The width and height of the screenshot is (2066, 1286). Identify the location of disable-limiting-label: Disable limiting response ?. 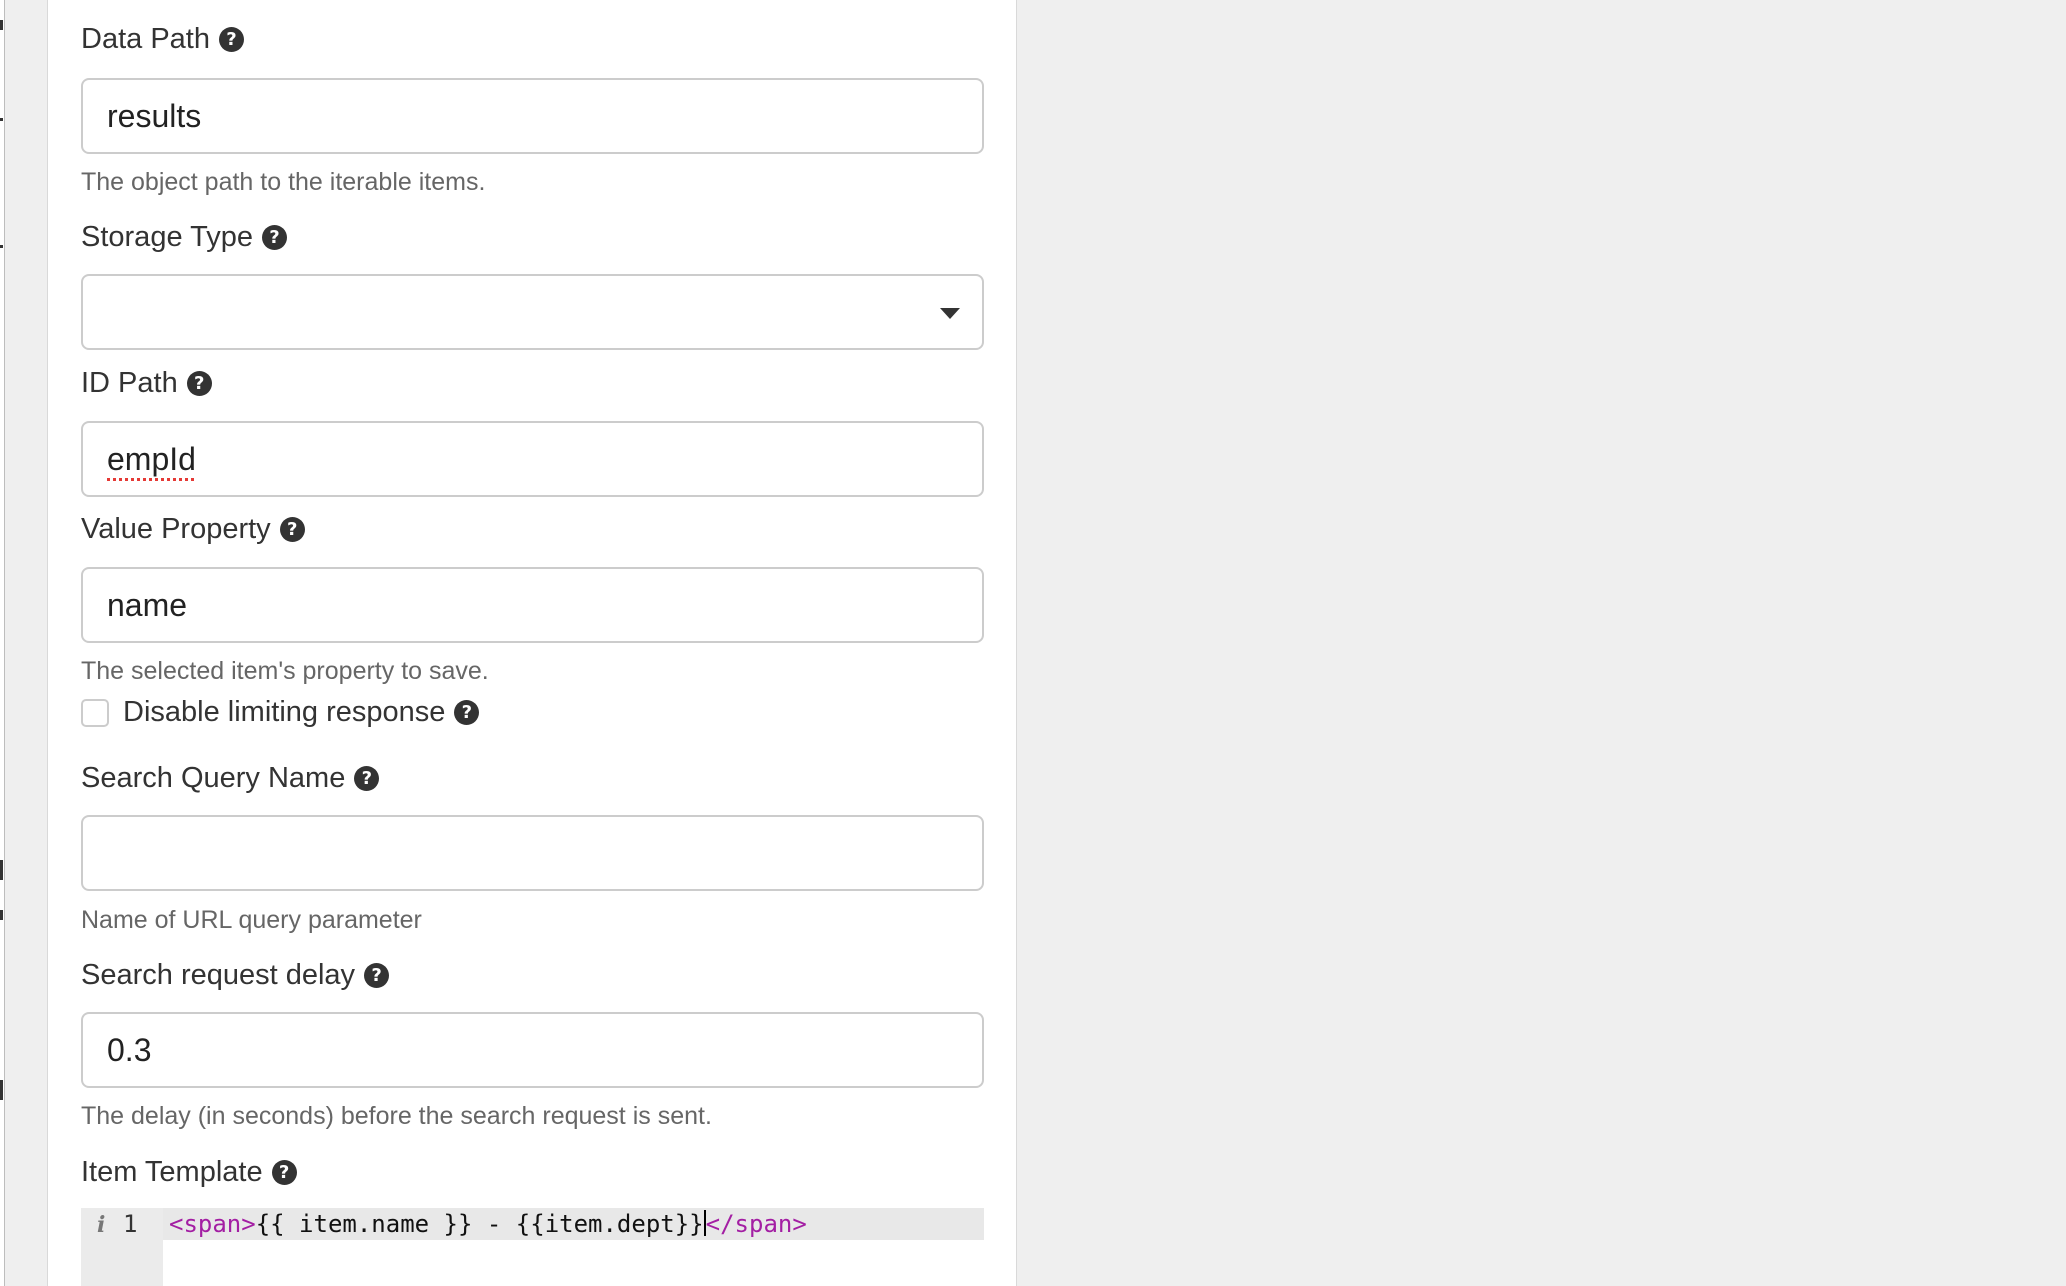
(301, 712).